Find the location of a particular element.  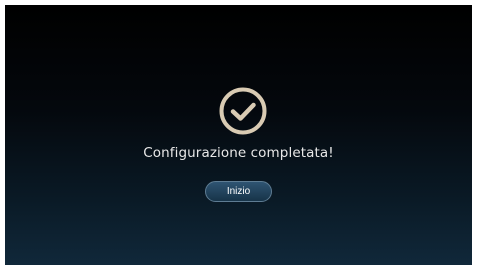

start-button: Inizio is located at coordinates (238, 191).